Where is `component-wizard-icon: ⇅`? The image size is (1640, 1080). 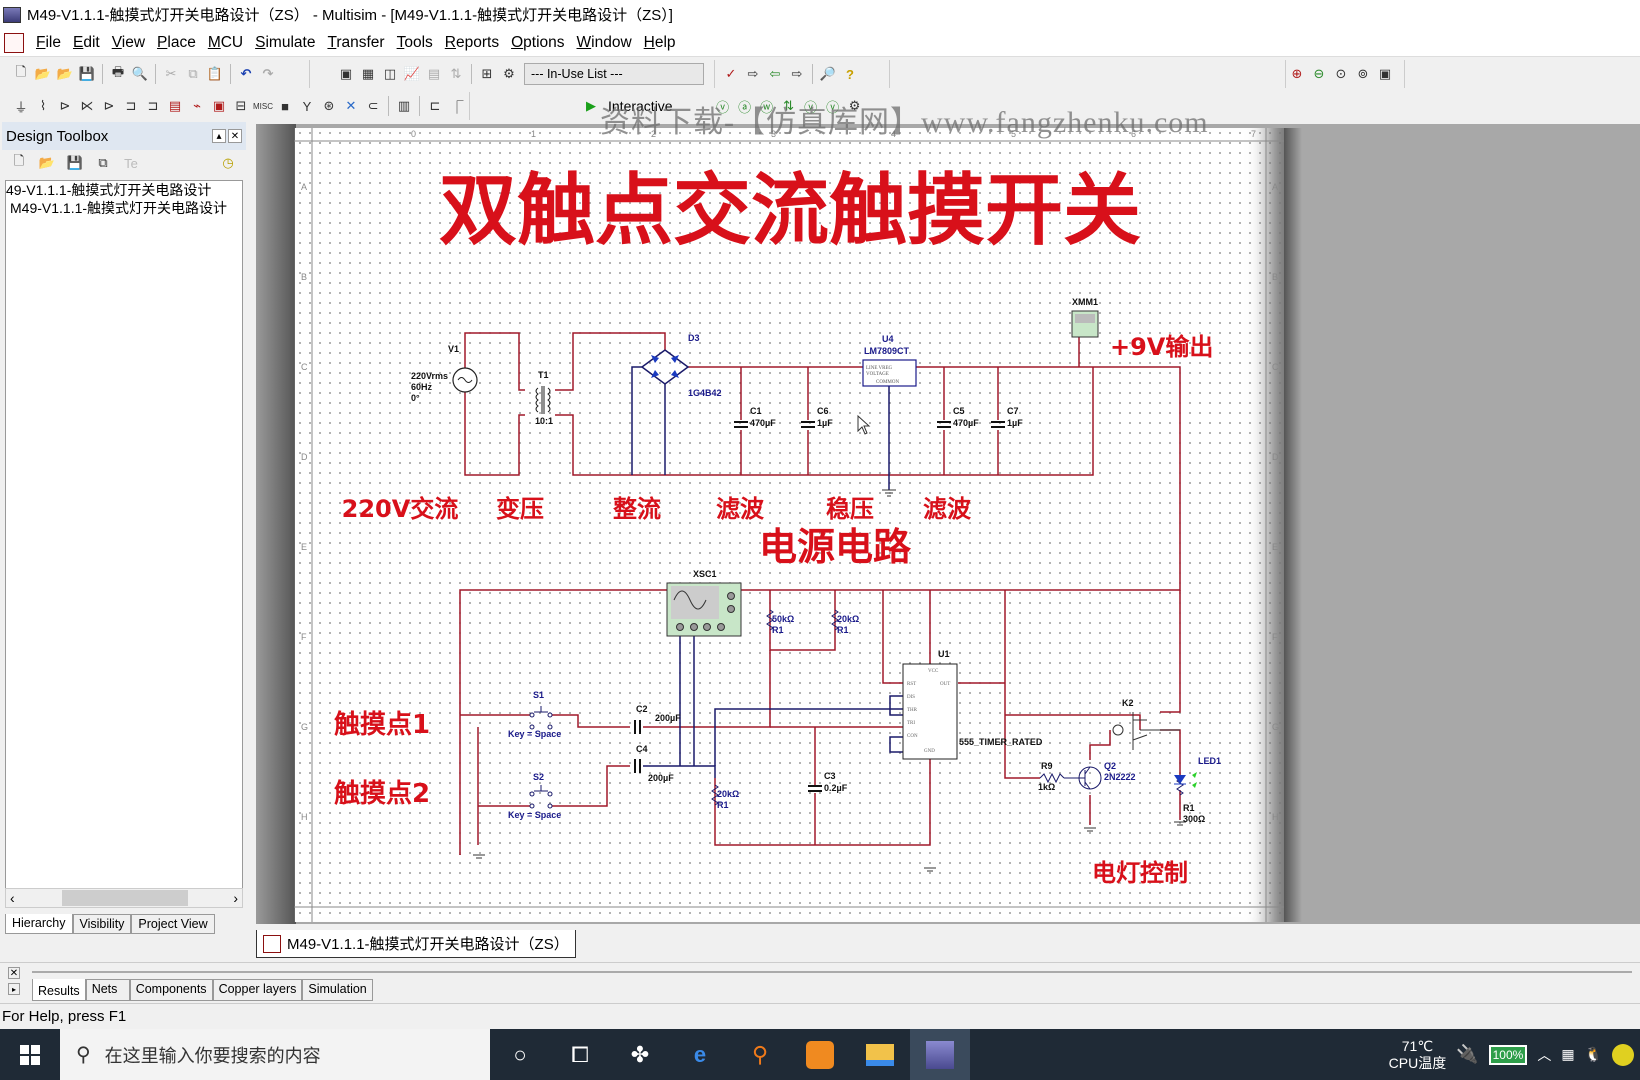 component-wizard-icon: ⇅ is located at coordinates (456, 74).